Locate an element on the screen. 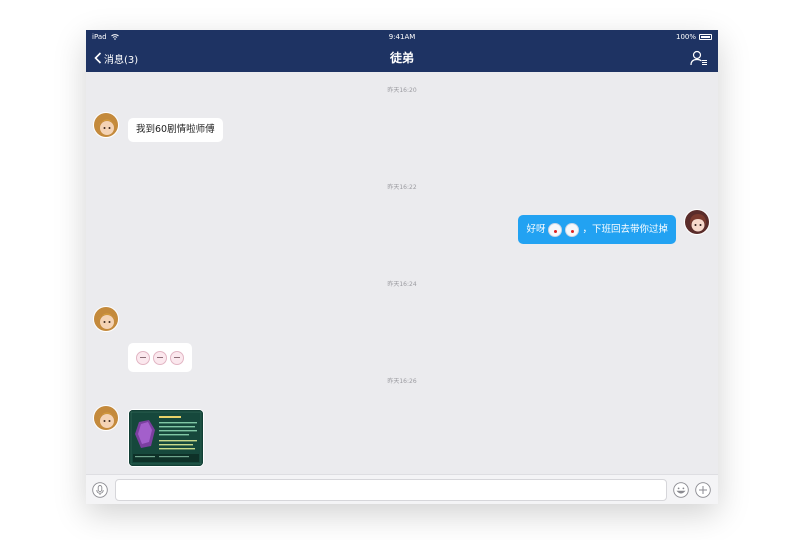  message-bubble-outgoing: 好呀 ，下班回去带你过掉 is located at coordinates (597, 229).